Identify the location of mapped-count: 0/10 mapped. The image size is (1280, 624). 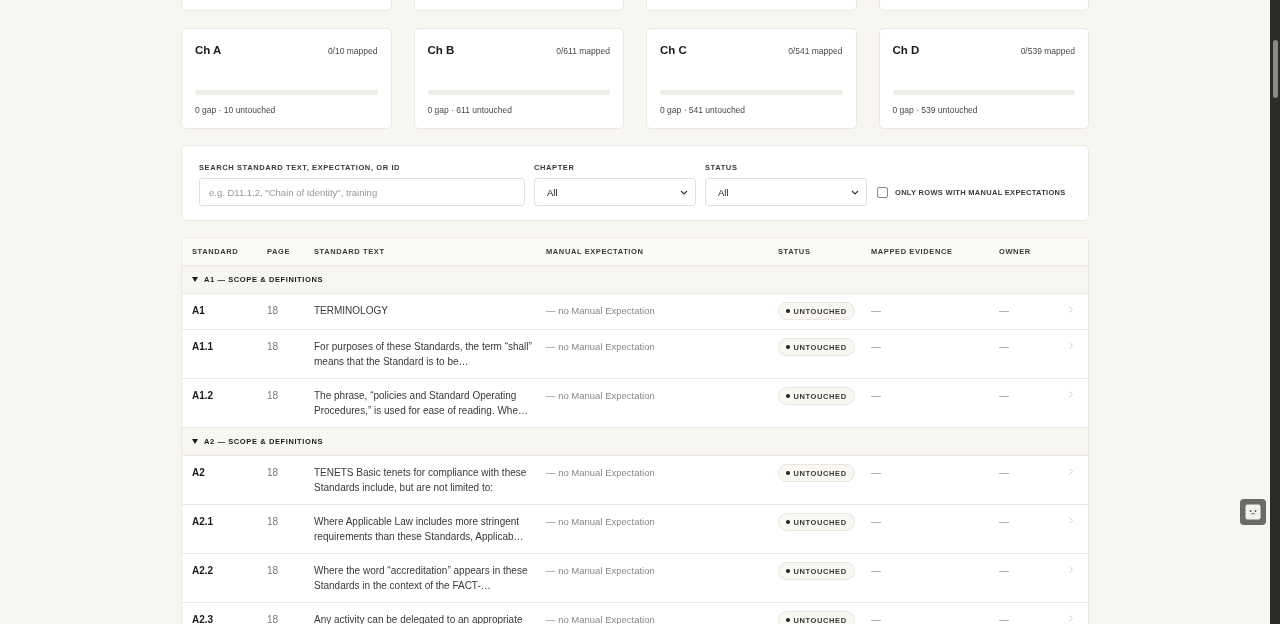
(352, 51).